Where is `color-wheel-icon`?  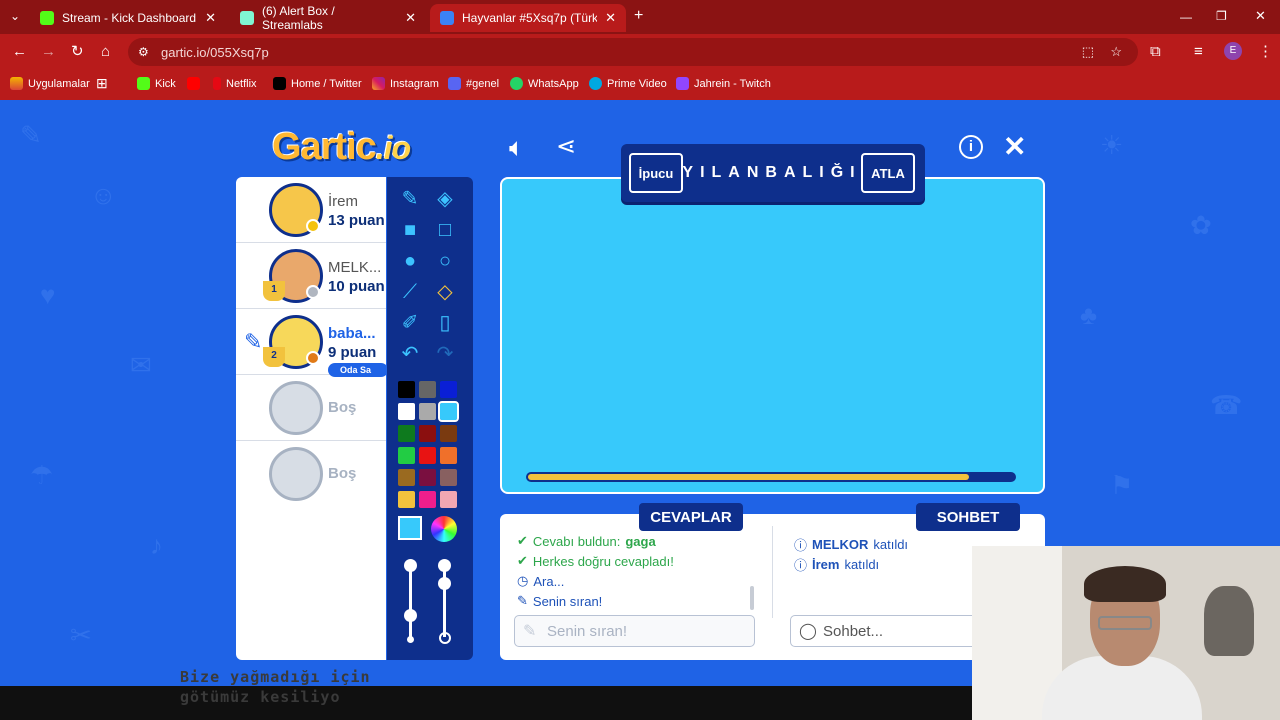
color-wheel-icon is located at coordinates (444, 529).